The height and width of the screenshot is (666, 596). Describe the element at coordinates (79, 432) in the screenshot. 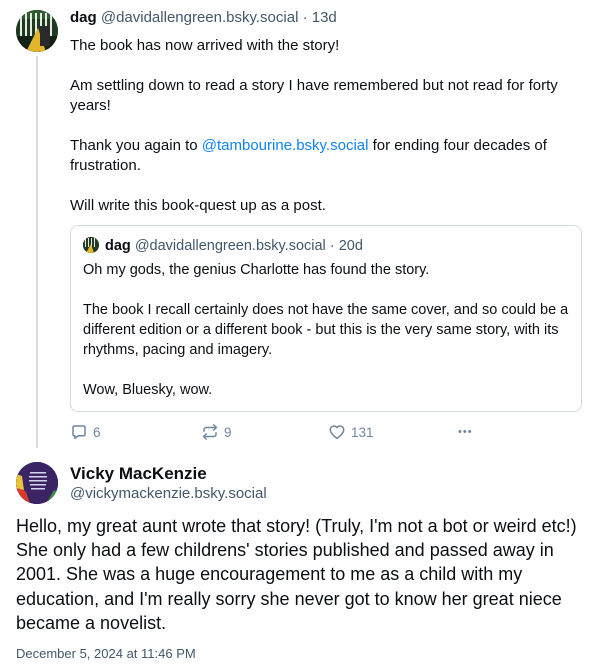

I see `reply-icon` at that location.